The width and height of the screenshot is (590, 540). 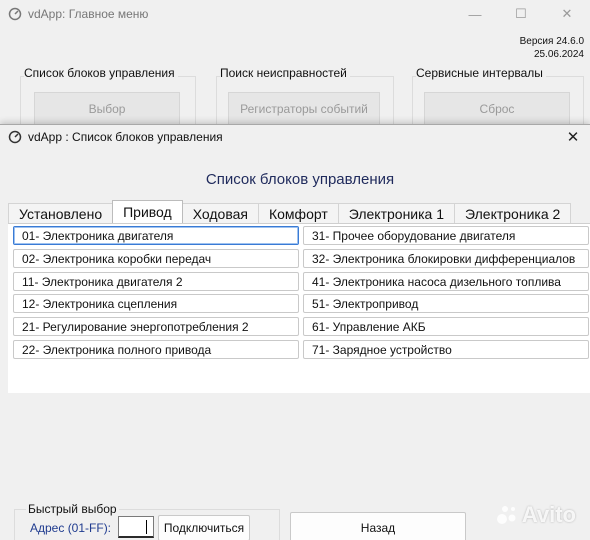 I want to click on event-recorders-button: Регистраторы событий, so click(x=304, y=109).